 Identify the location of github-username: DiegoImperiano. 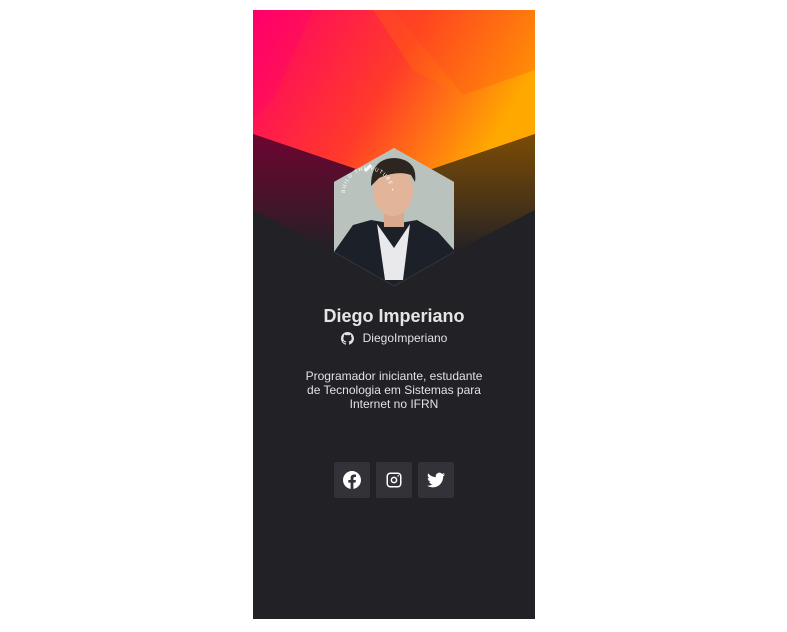
(405, 338).